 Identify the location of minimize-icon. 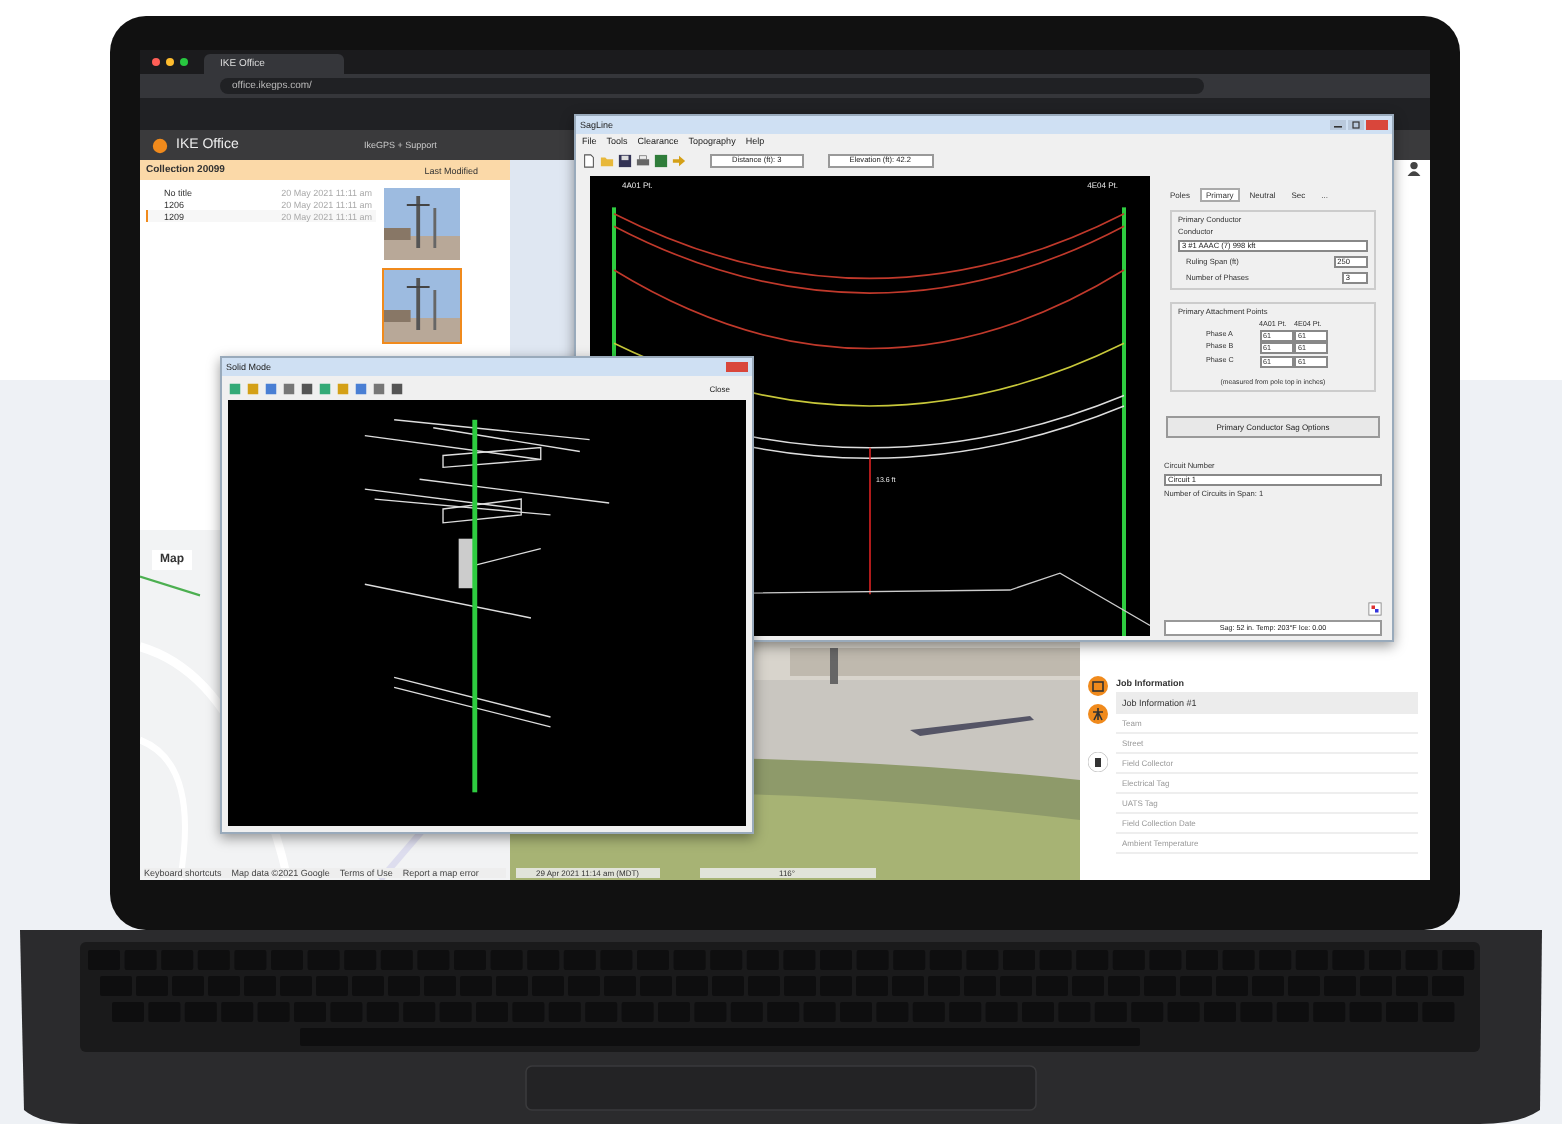
(1338, 125).